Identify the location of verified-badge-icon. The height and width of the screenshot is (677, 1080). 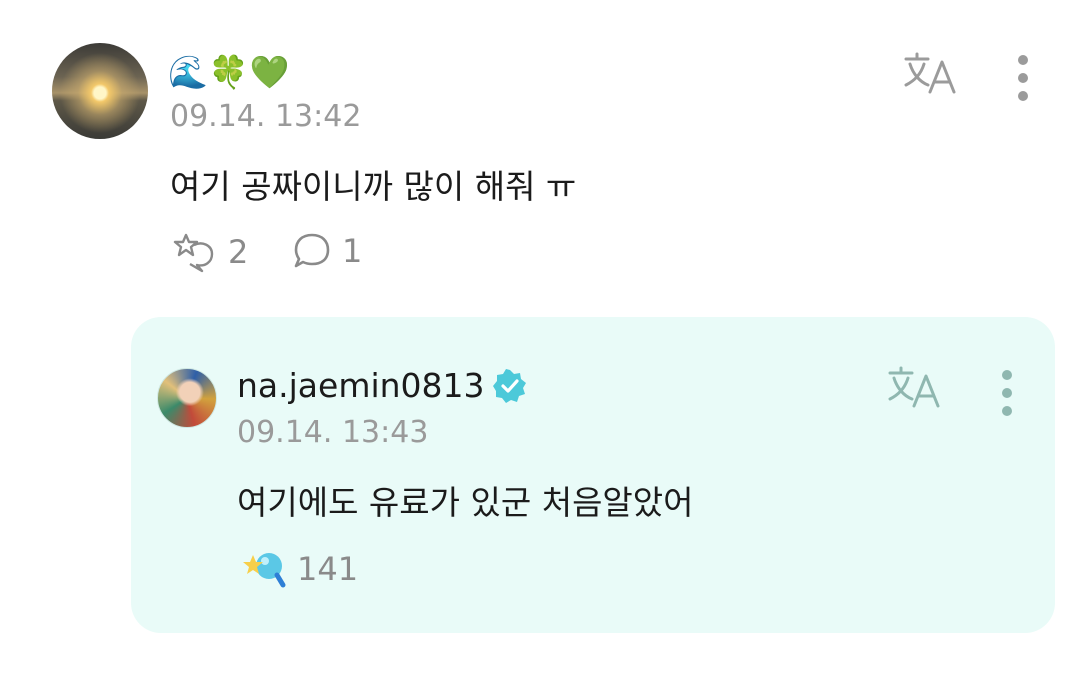
(509, 385).